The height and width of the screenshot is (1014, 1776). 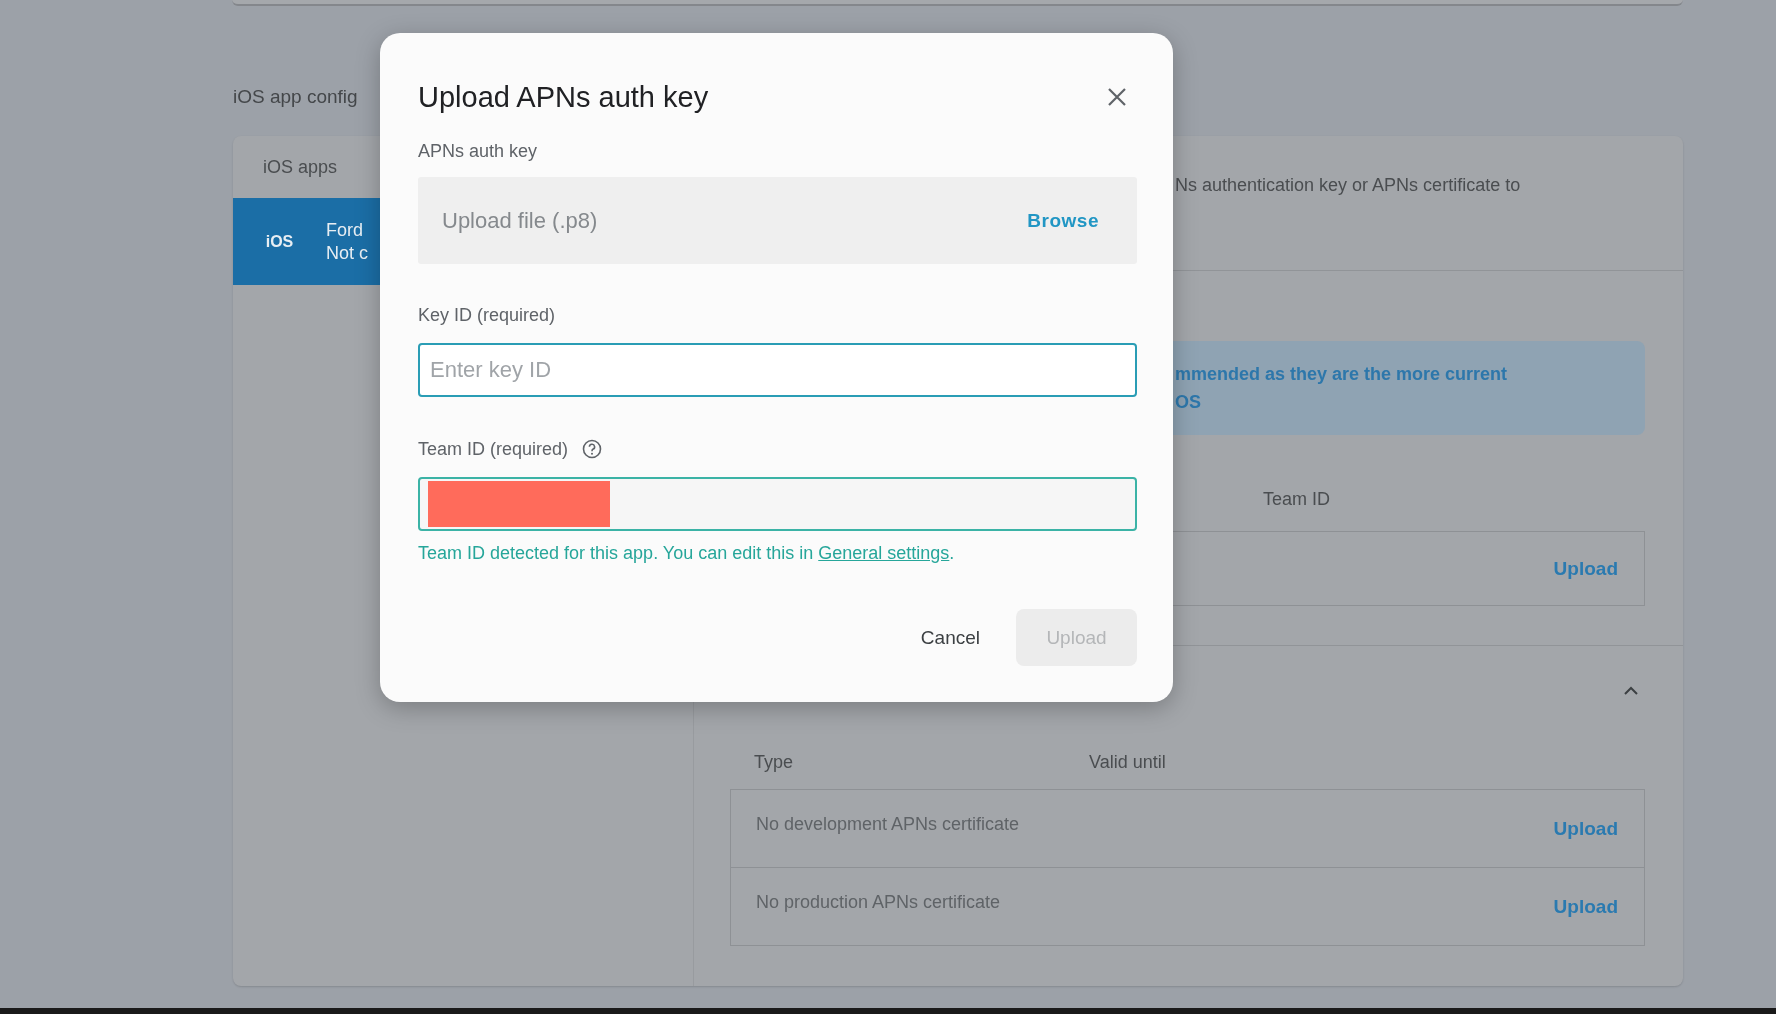 I want to click on cancel-button: Cancel, so click(x=950, y=637).